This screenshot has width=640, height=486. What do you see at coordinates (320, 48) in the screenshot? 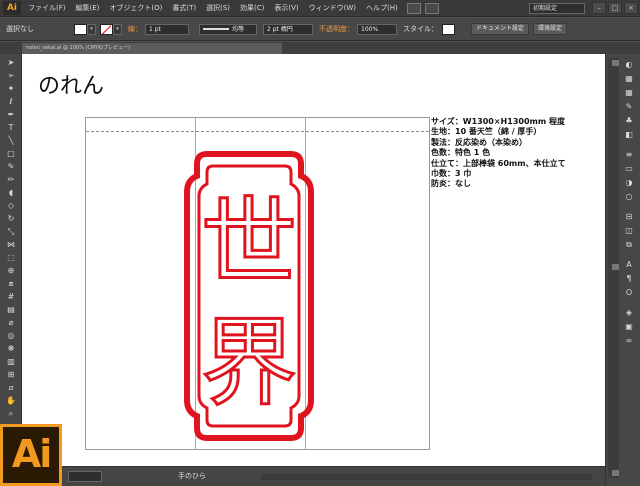
I see `document-tab-bar: nolen_sekai.ai @ 100% (CMYK/プレビュー)` at bounding box center [320, 48].